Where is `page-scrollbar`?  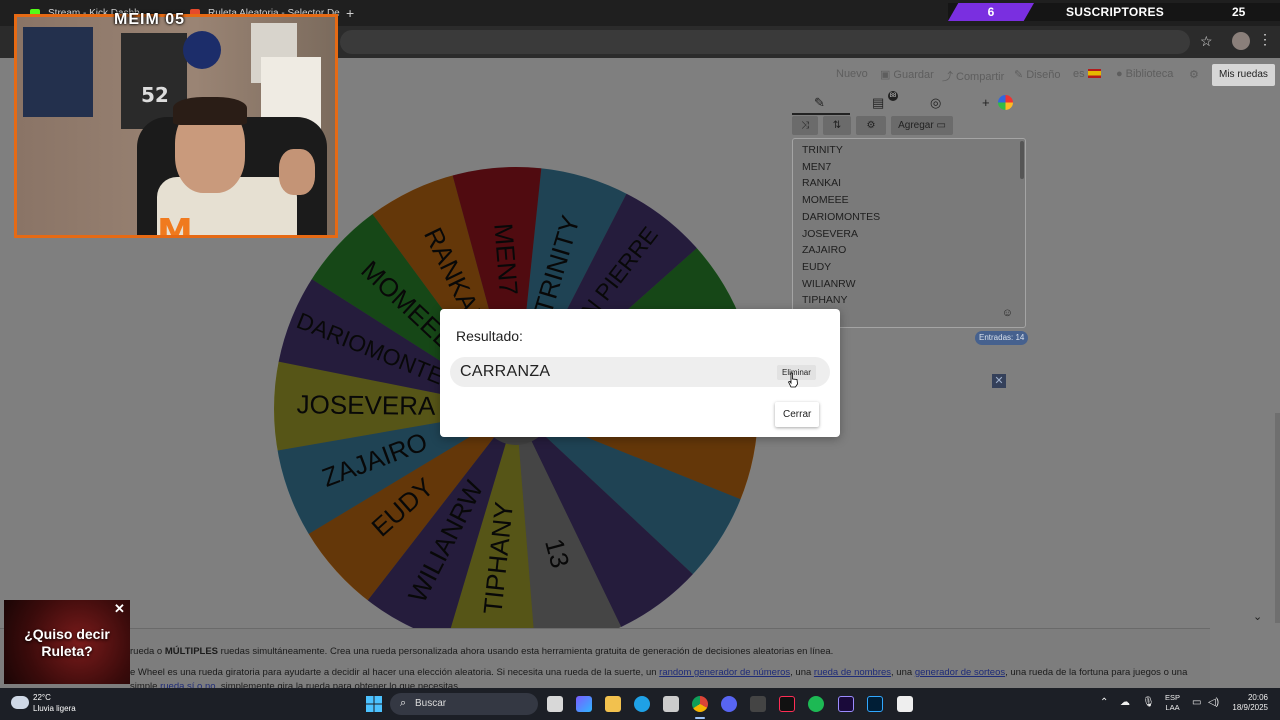
page-scrollbar is located at coordinates (1277, 518).